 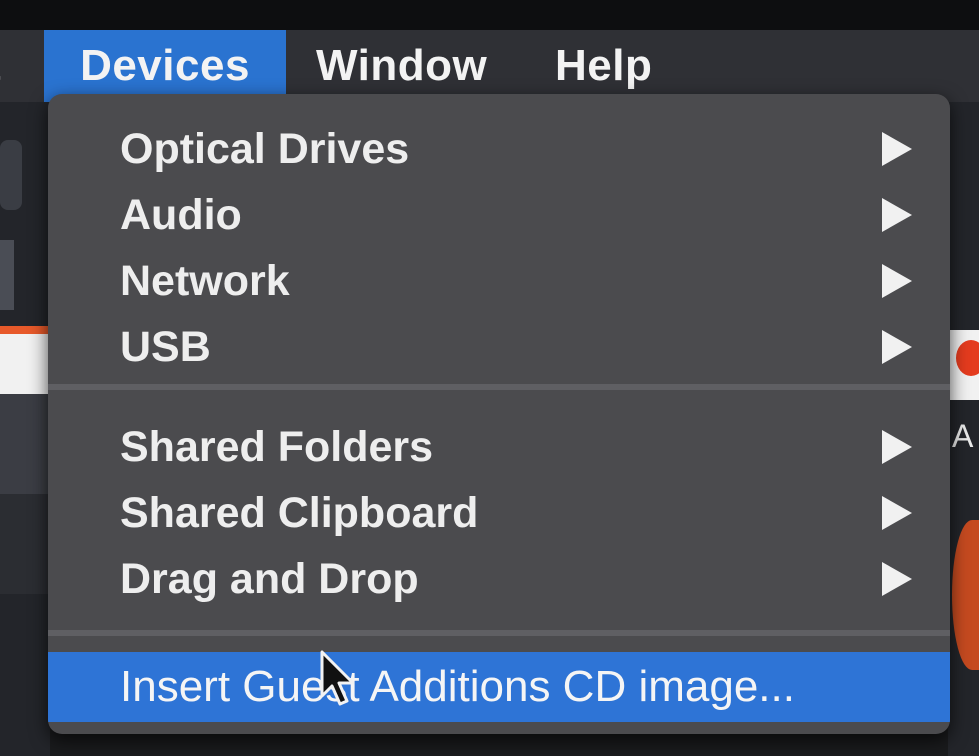 I want to click on menu-item-usb: USB, so click(x=499, y=347).